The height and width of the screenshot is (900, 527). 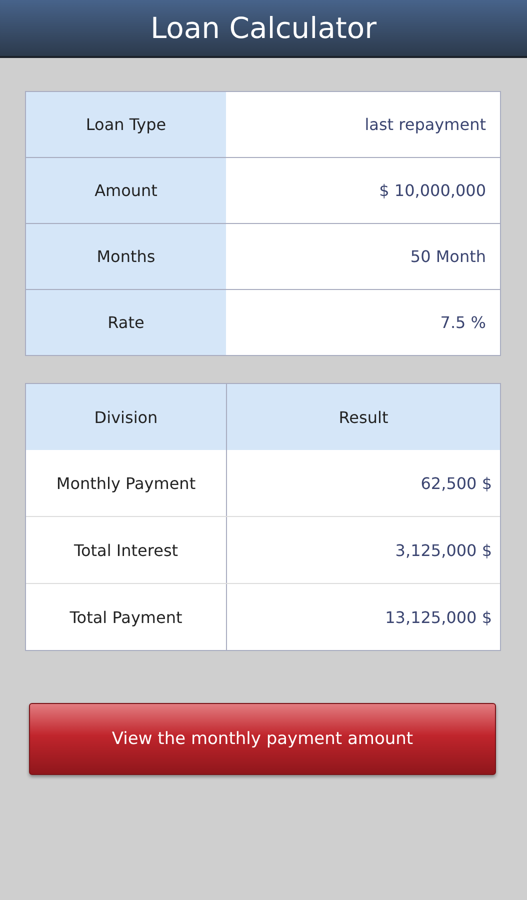 I want to click on table-cell: Total Interest, so click(x=126, y=550).